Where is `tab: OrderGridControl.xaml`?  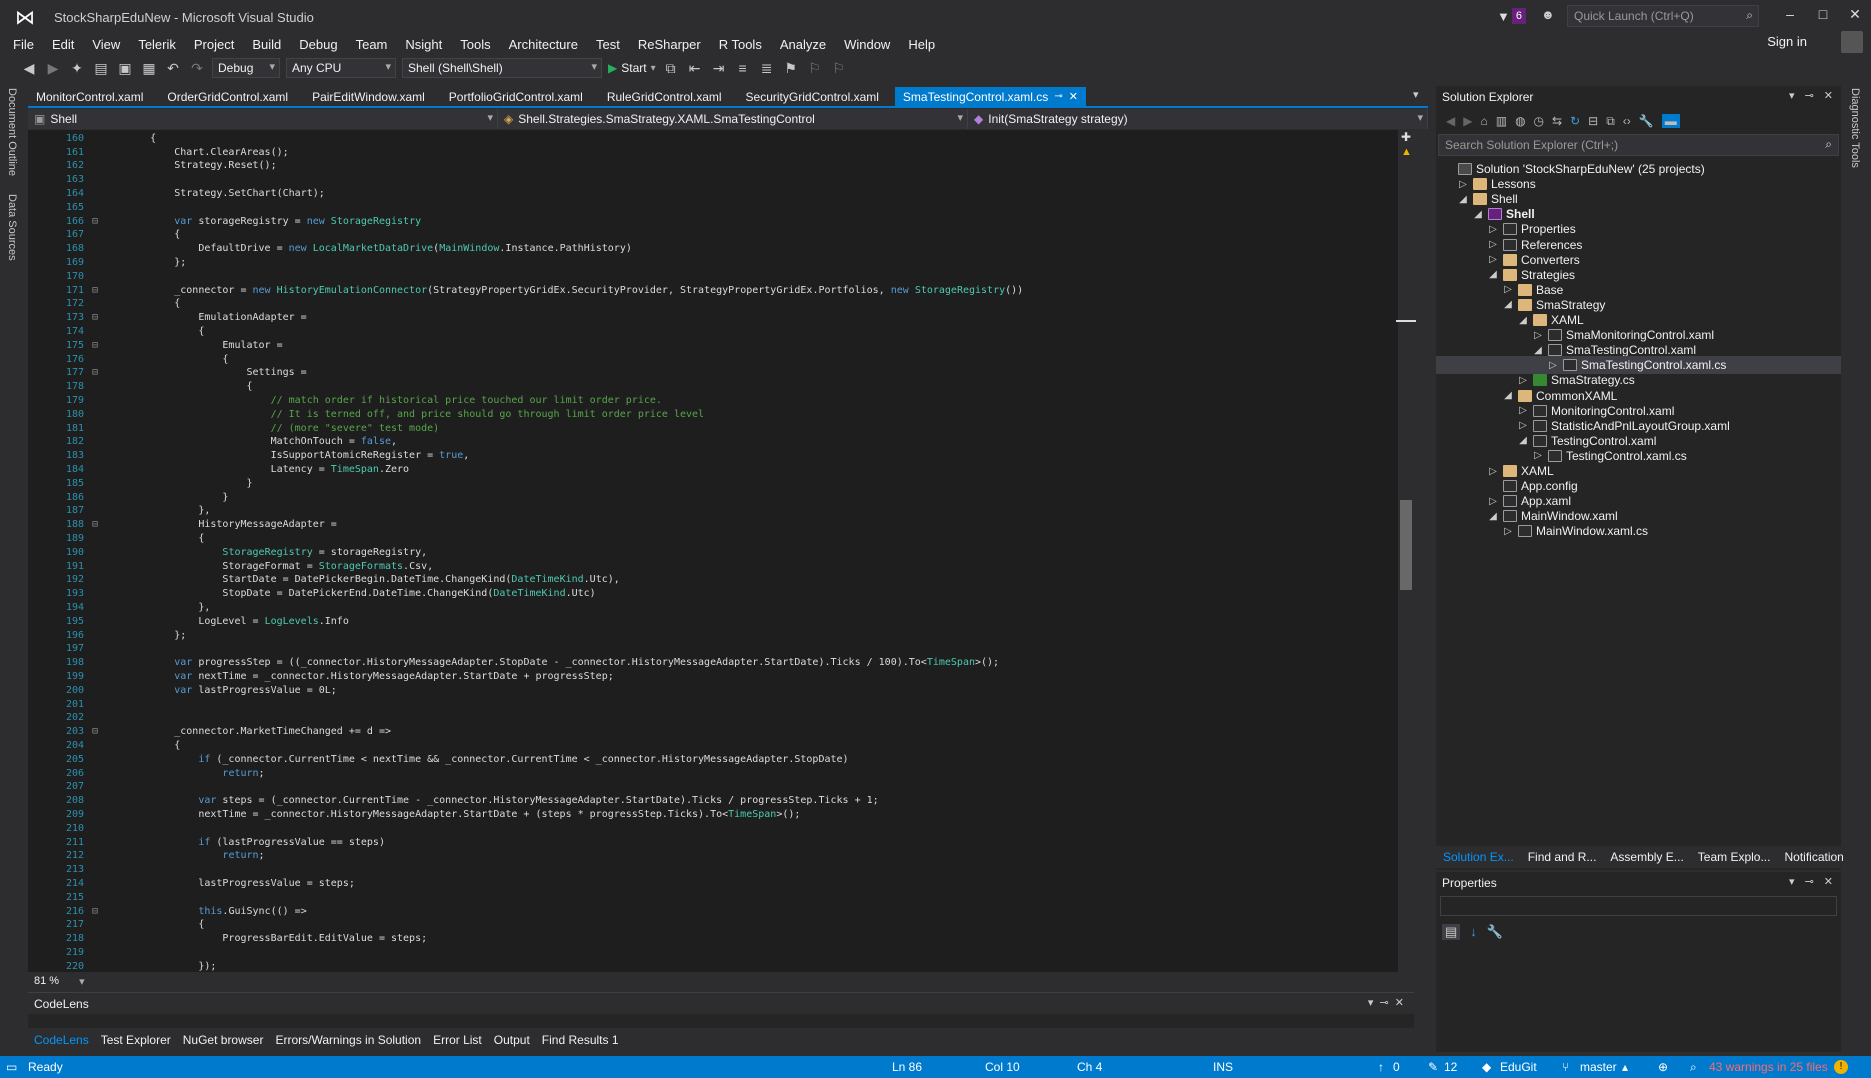
tab: OrderGridControl.xaml is located at coordinates (231, 97).